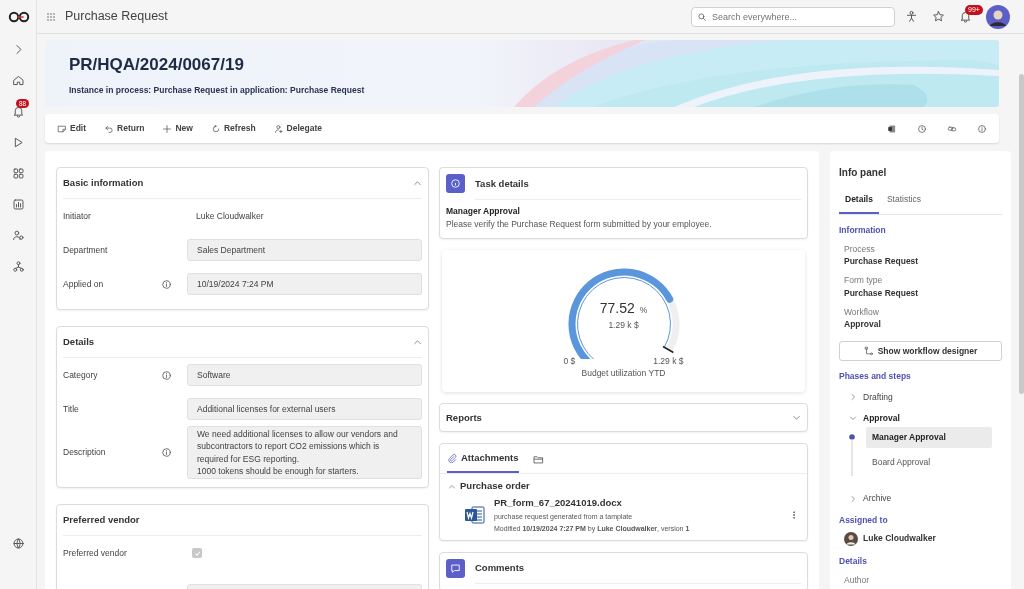 The image size is (1024, 589). What do you see at coordinates (929, 463) in the screenshot?
I see `step-item: Board Approval` at bounding box center [929, 463].